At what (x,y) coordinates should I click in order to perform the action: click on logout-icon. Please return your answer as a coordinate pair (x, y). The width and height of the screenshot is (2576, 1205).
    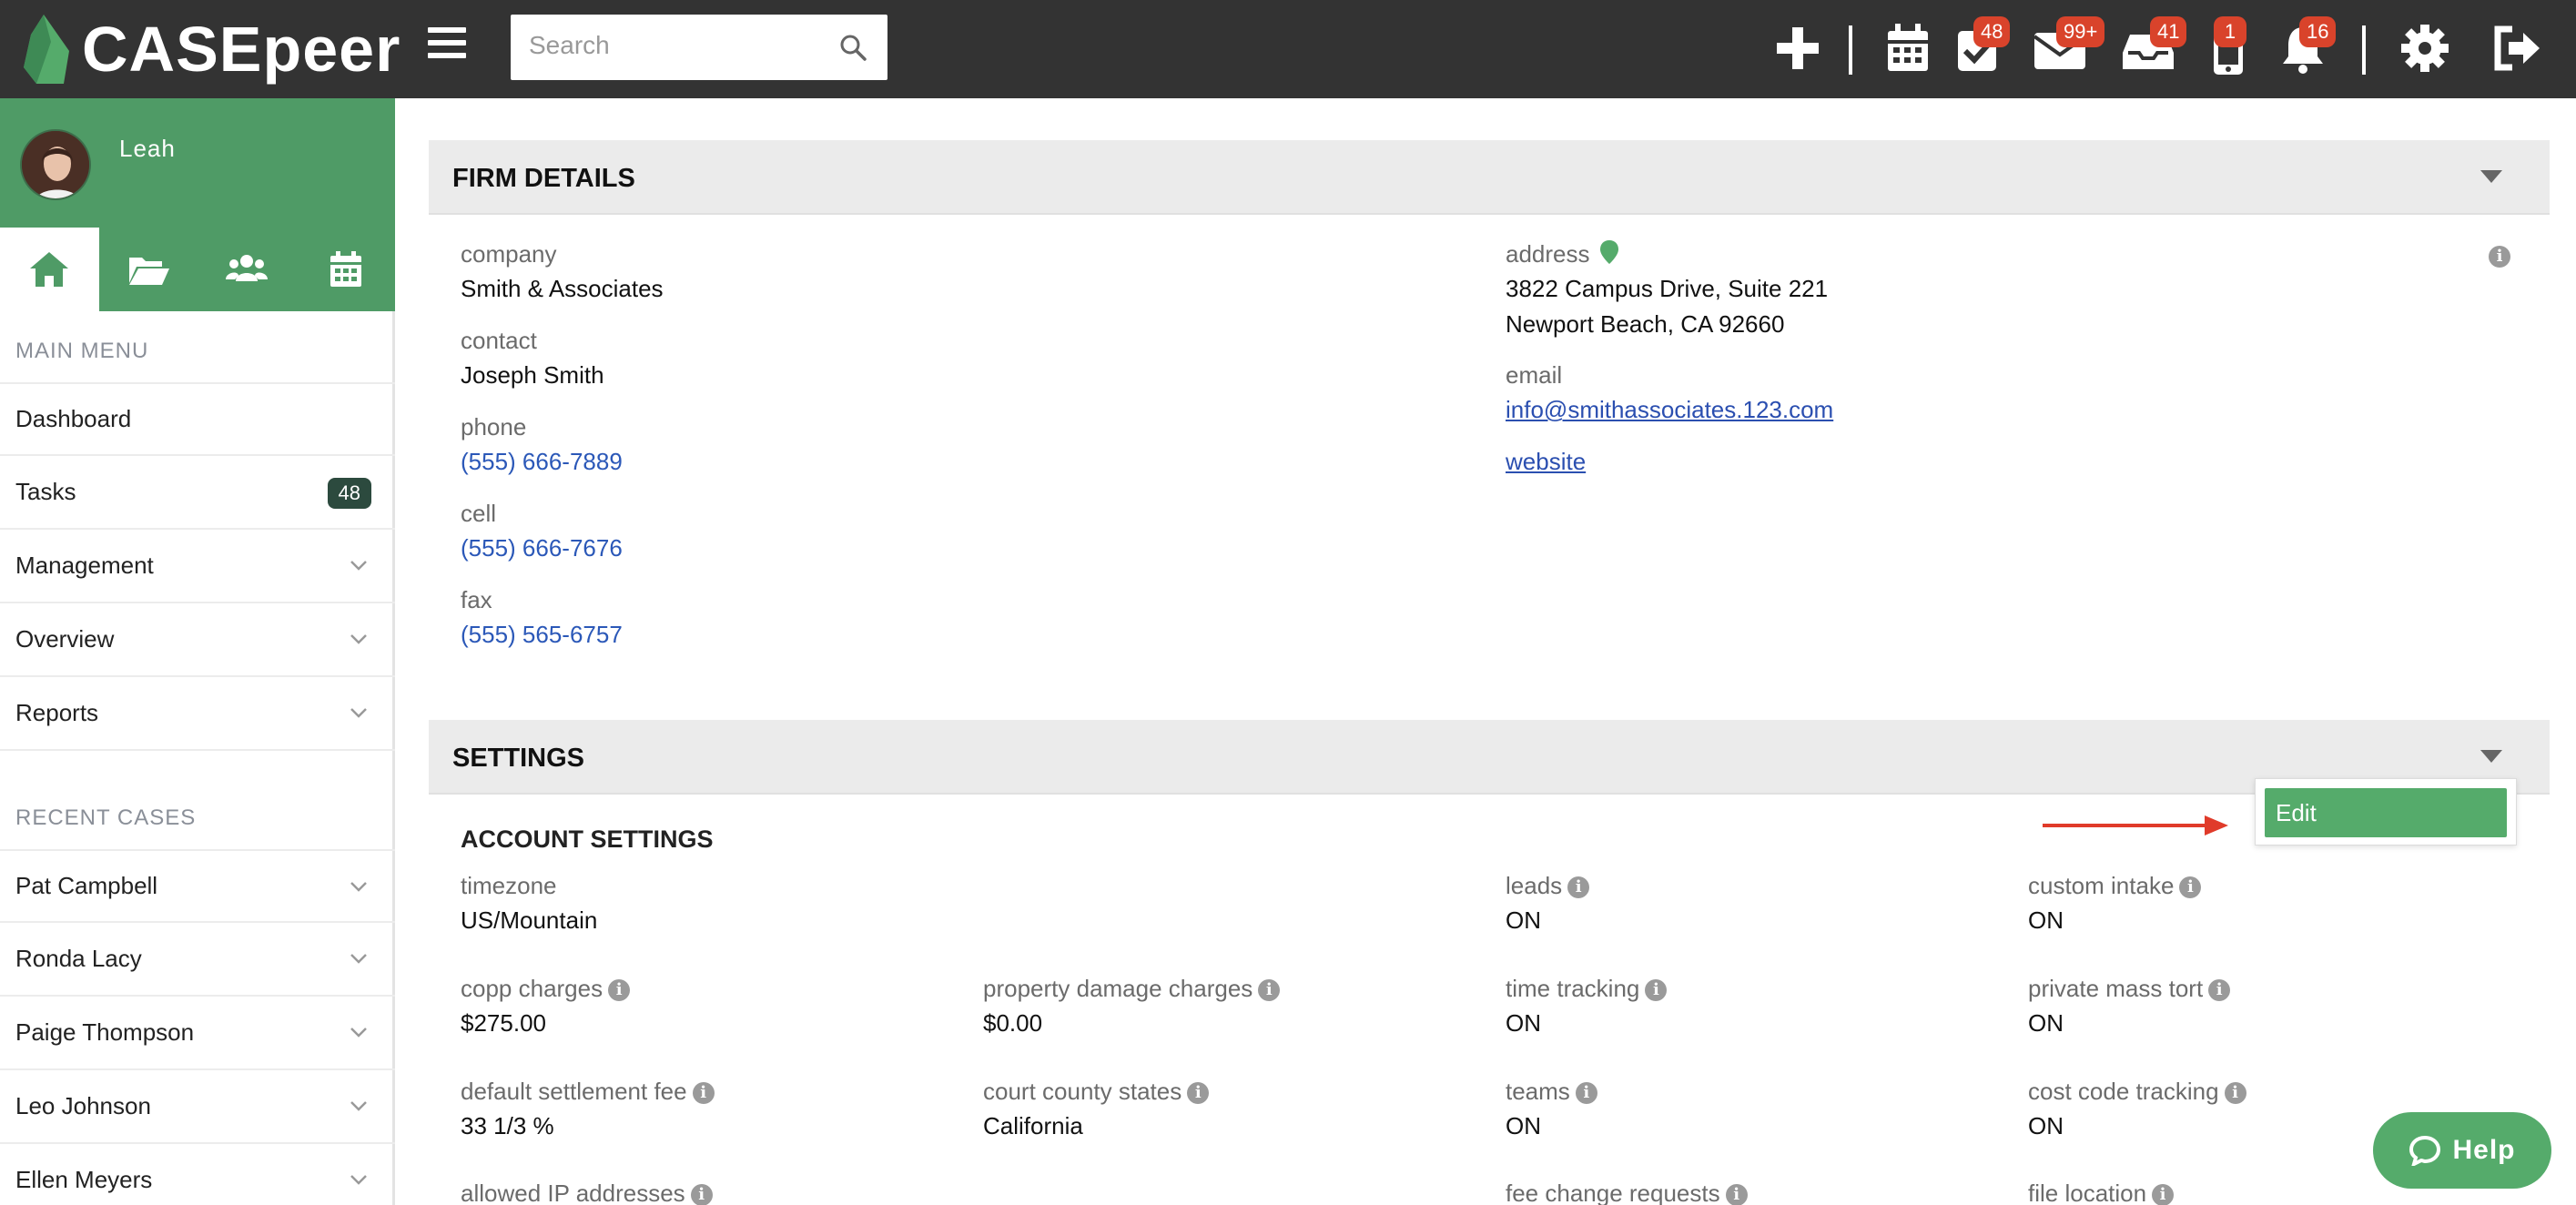
    Looking at the image, I should click on (2516, 48).